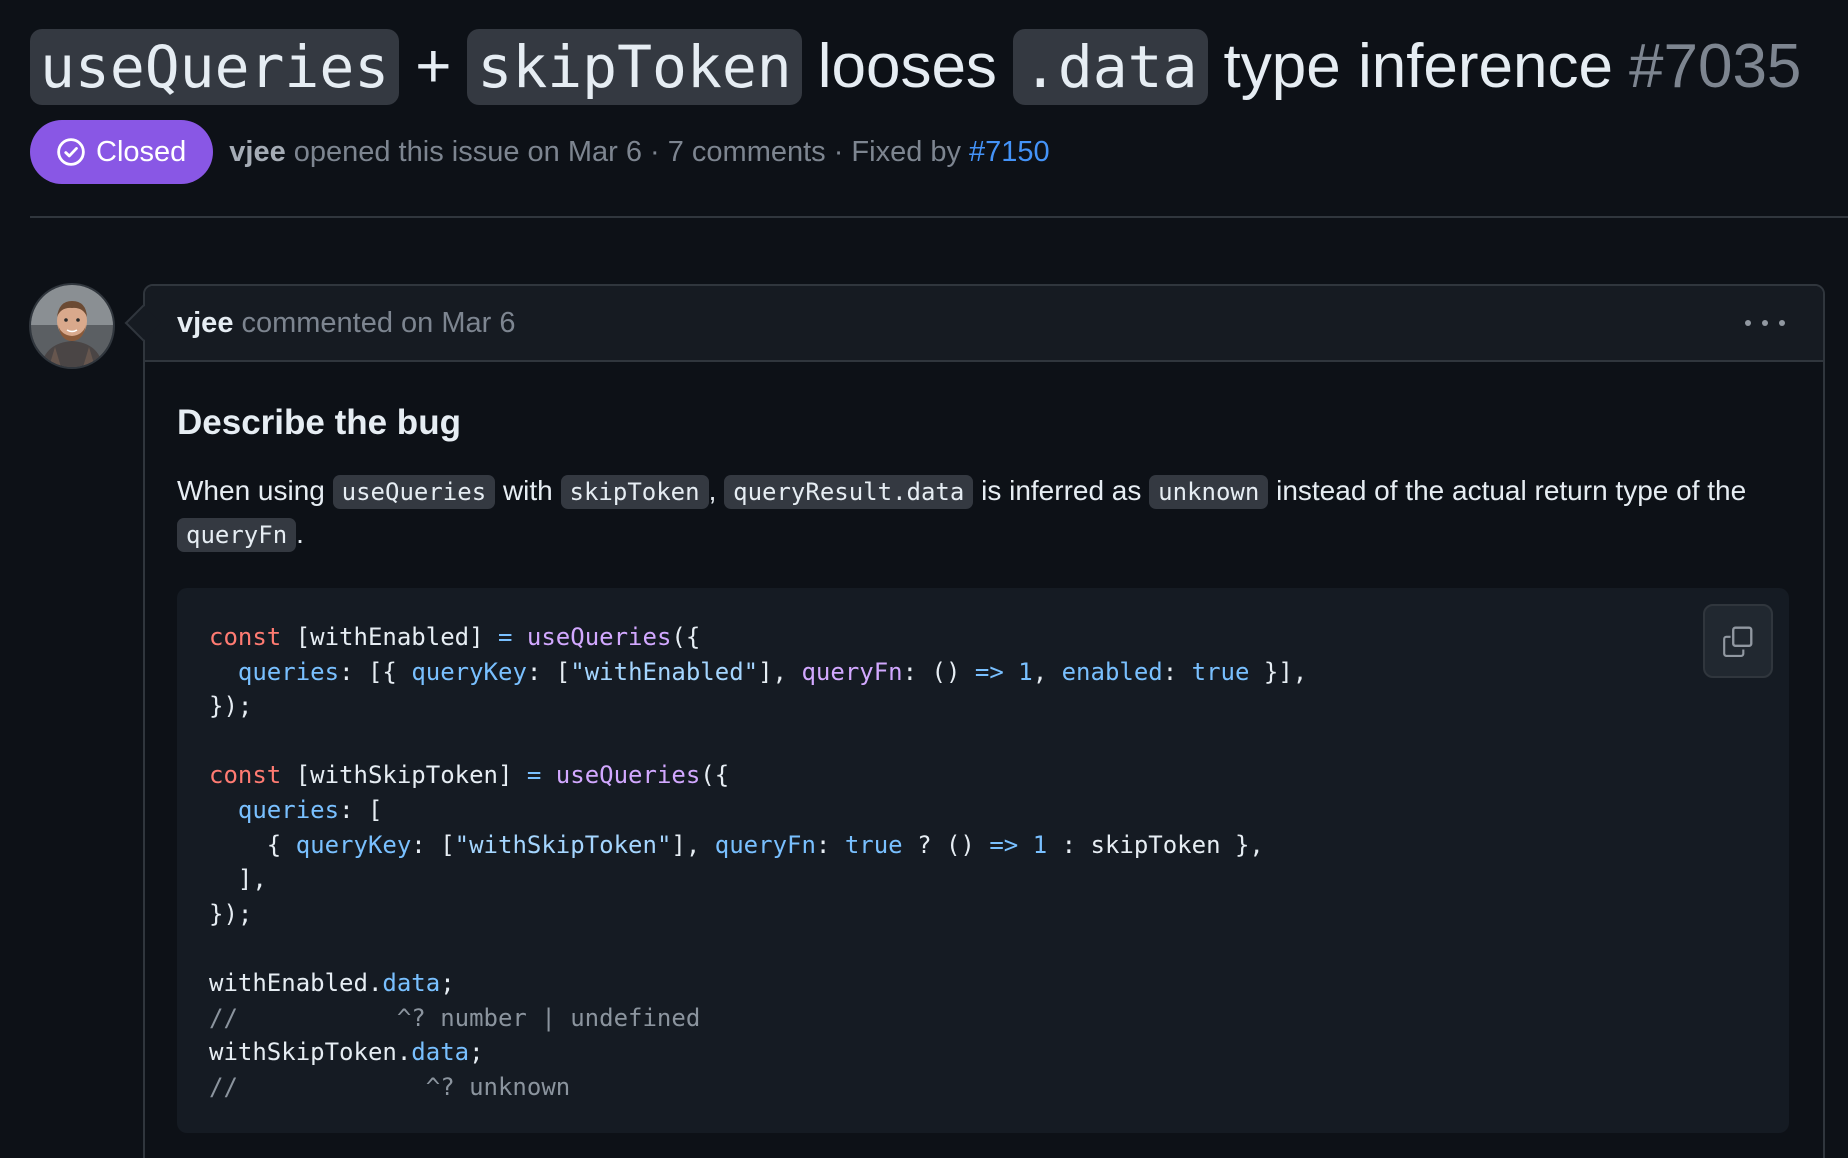 The height and width of the screenshot is (1158, 1848). I want to click on para-text: ,, so click(712, 490).